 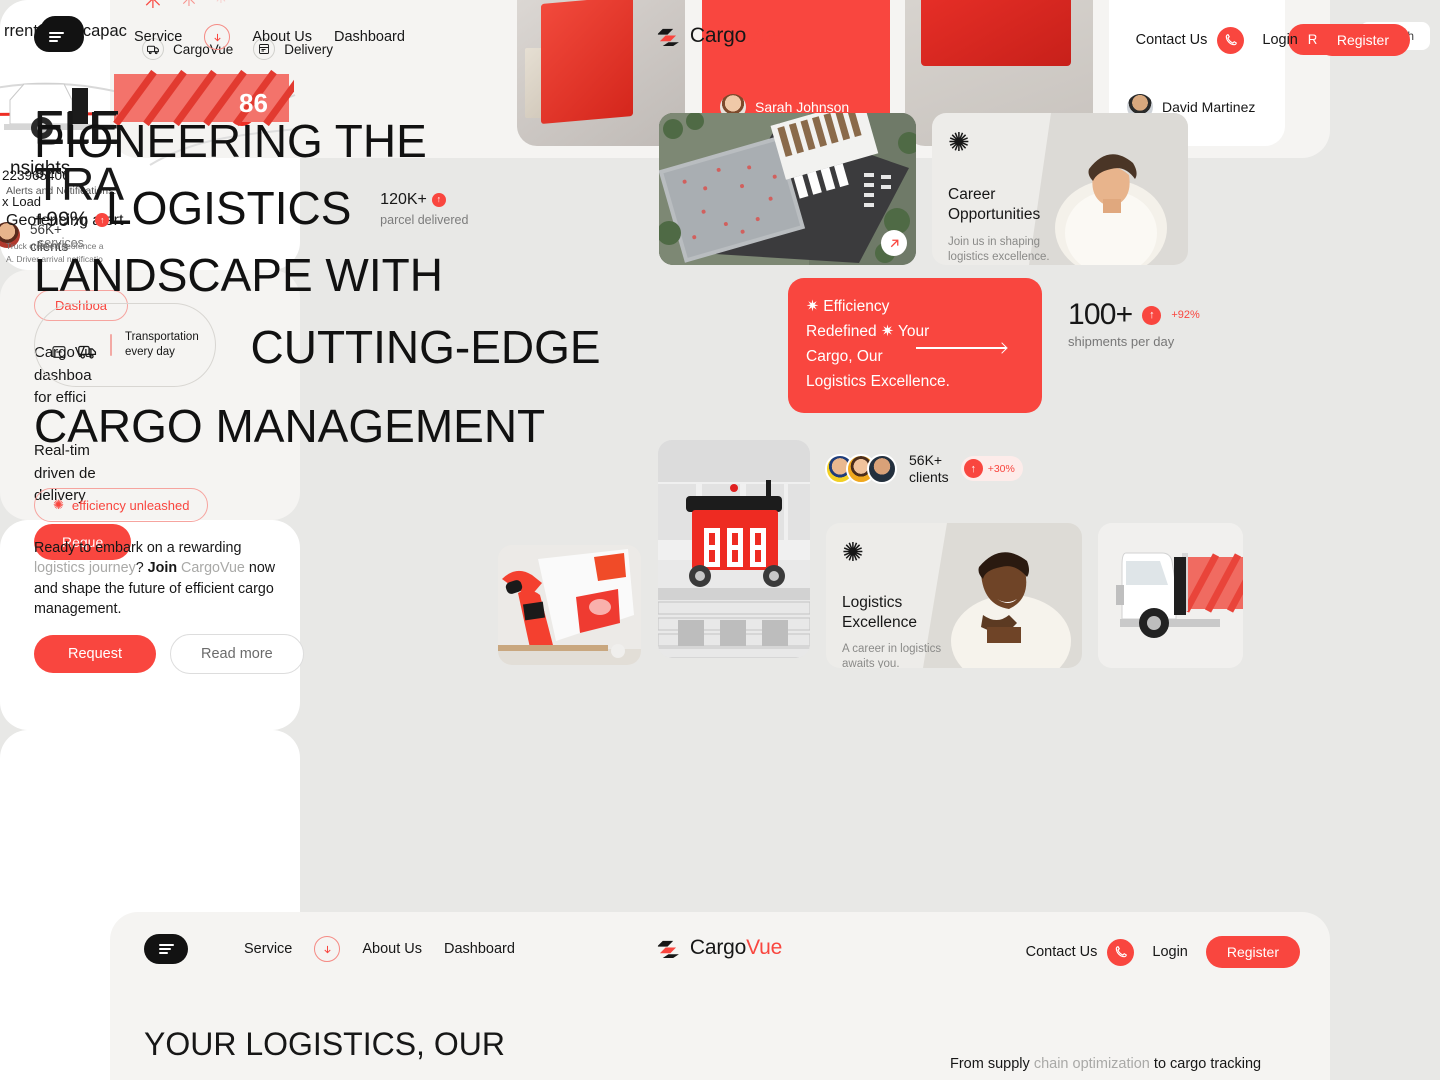 What do you see at coordinates (569, 605) in the screenshot?
I see `red-robotic-arm-photo` at bounding box center [569, 605].